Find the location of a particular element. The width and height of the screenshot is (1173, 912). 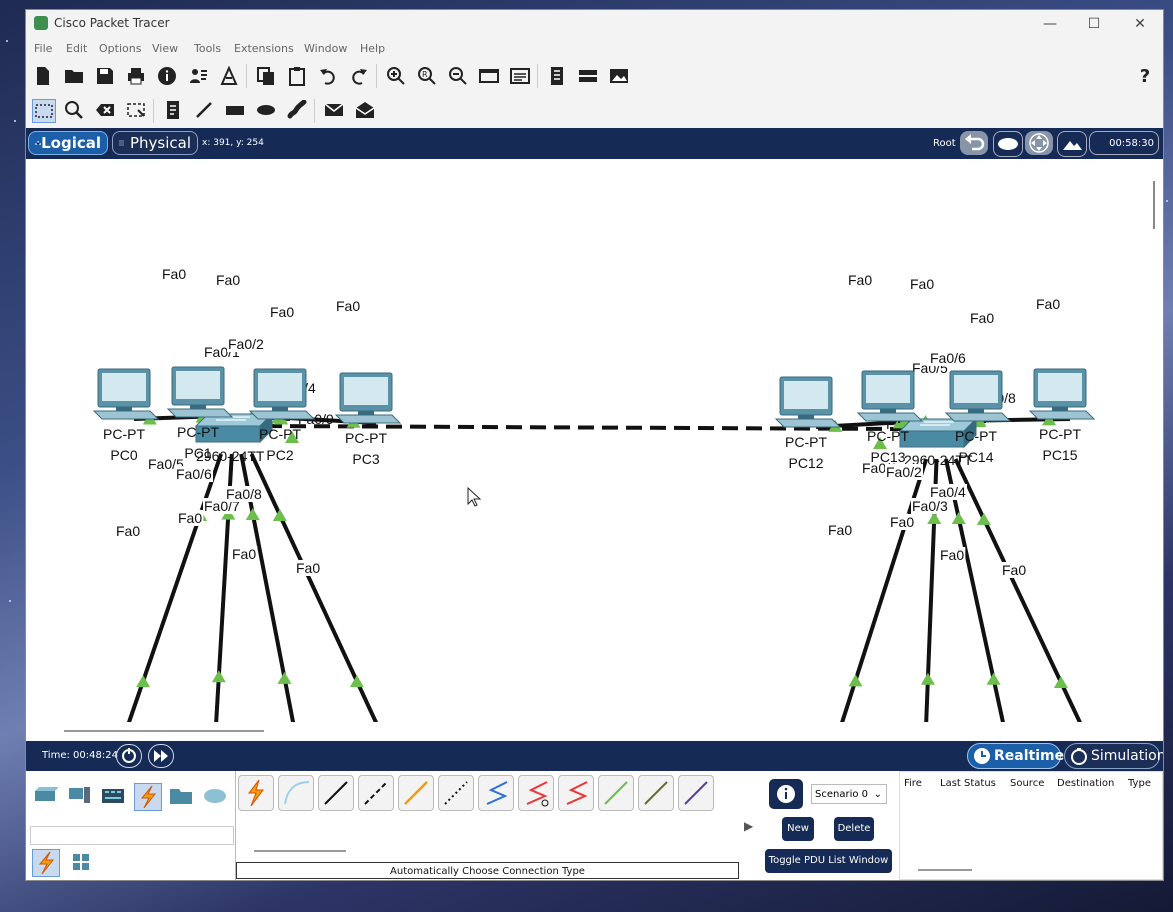

physical-mode-button: Physical is located at coordinates (155, 143).